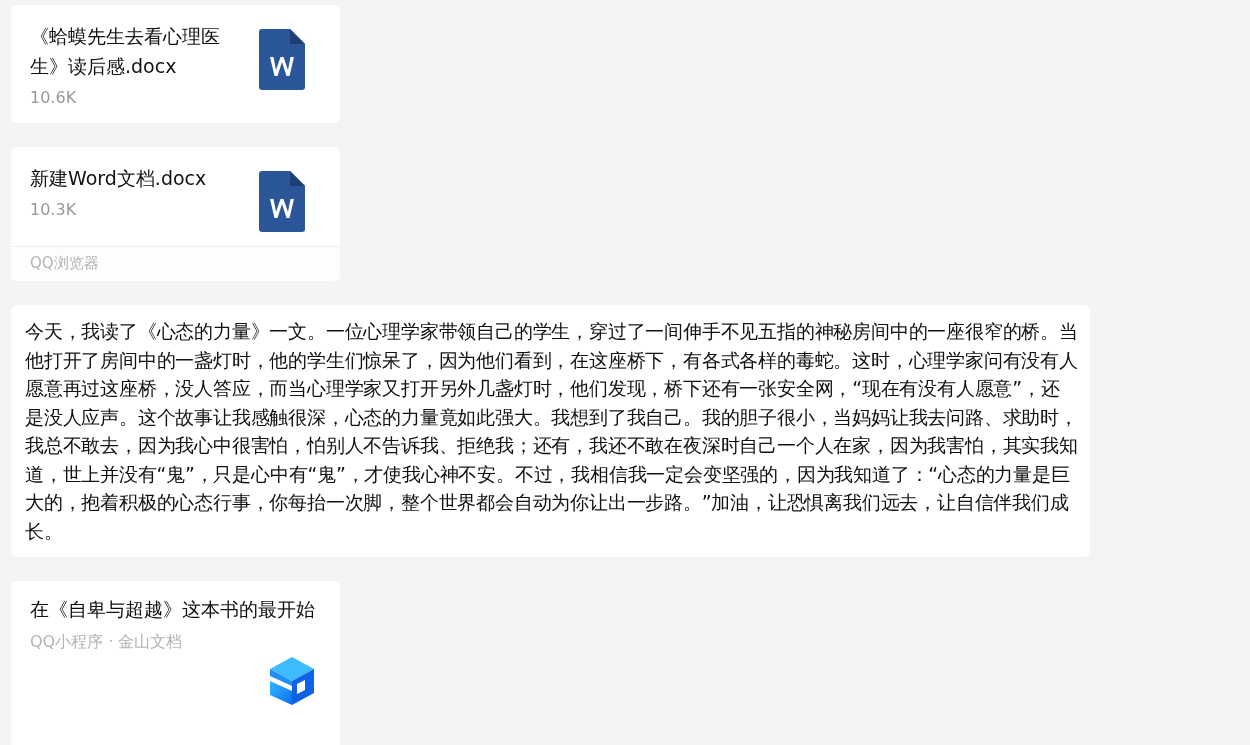 The width and height of the screenshot is (1250, 745). Describe the element at coordinates (175, 214) in the screenshot. I see `file-message: 新建Word文档.docx 10.3K QQ浏览器` at that location.